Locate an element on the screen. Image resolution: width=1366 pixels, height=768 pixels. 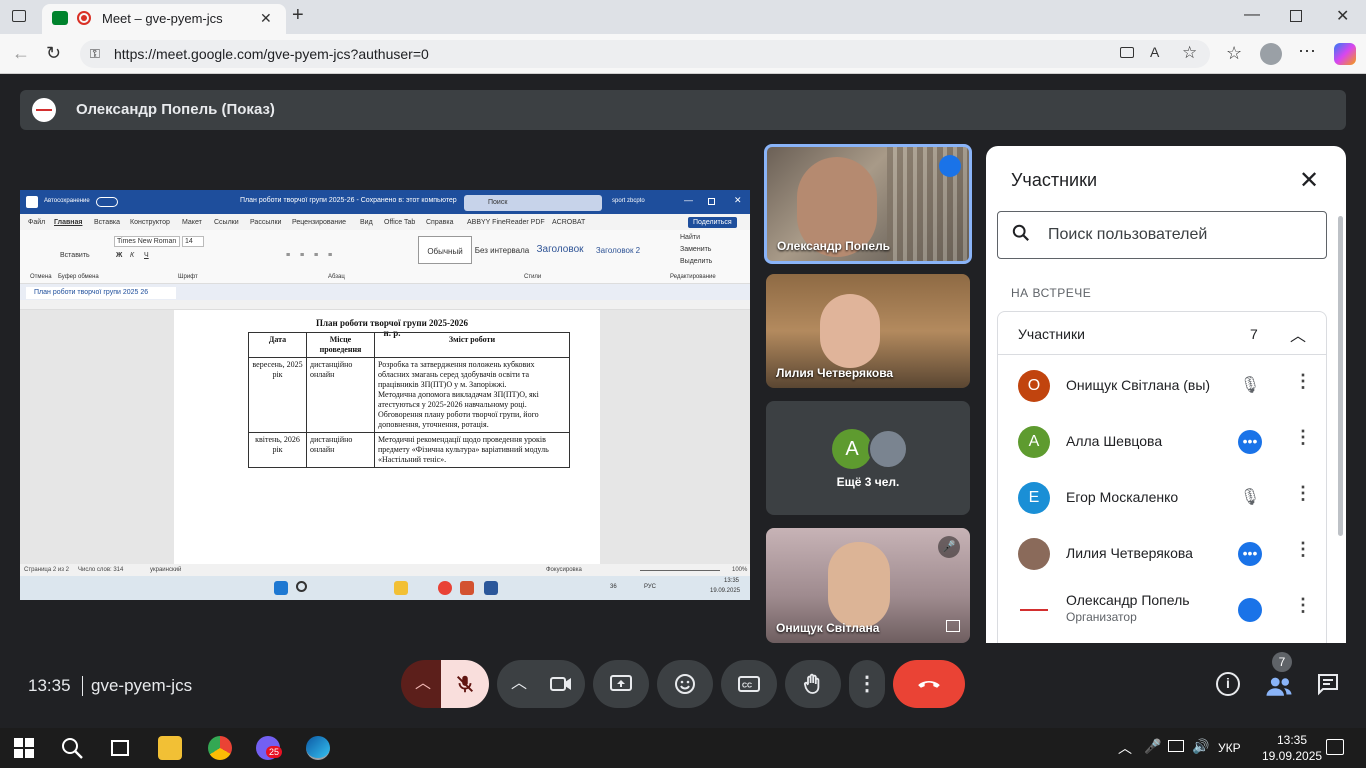
participant-row: А Алла Шевцова ••• ⋮ is located at coordinates (1162, 442).